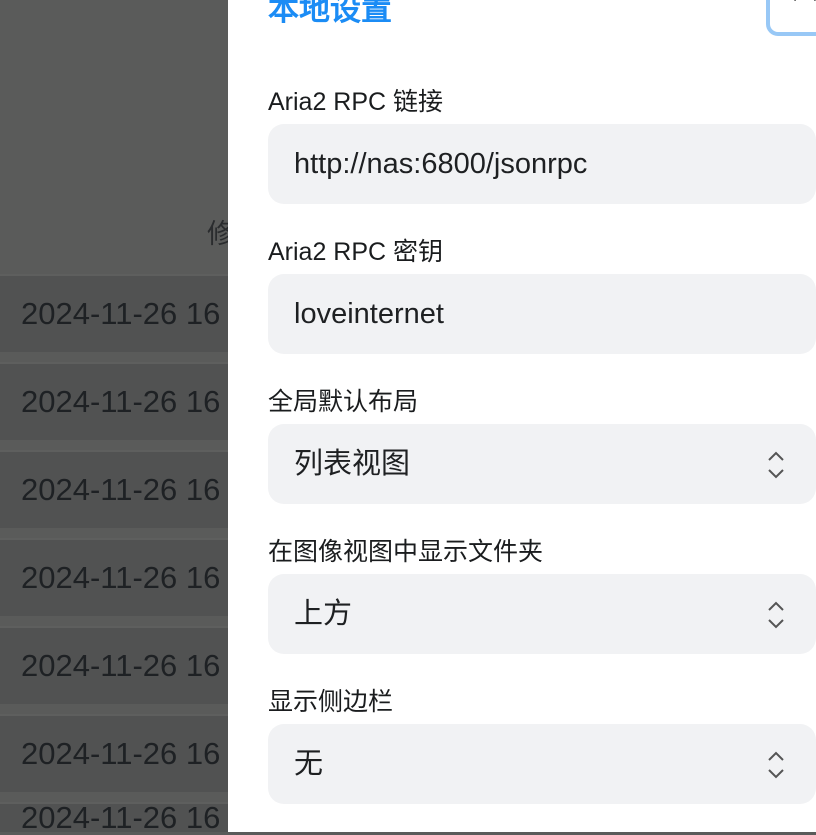 This screenshot has height=835, width=816. What do you see at coordinates (542, 464) in the screenshot?
I see `default-layout-select: 列表视图` at bounding box center [542, 464].